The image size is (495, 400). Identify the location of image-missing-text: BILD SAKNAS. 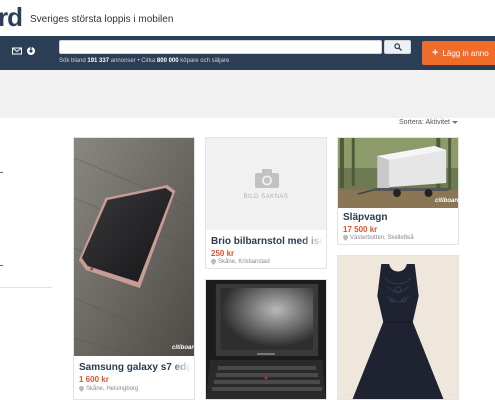
(266, 197).